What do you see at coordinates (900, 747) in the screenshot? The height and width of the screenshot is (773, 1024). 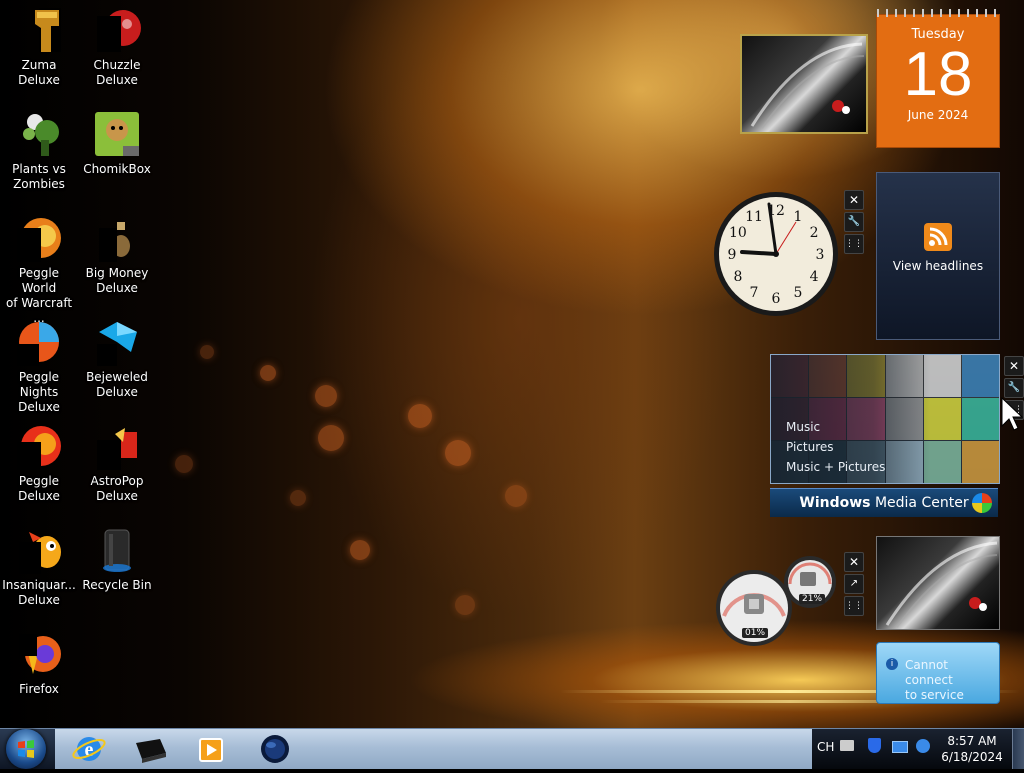 I see `network-icon` at bounding box center [900, 747].